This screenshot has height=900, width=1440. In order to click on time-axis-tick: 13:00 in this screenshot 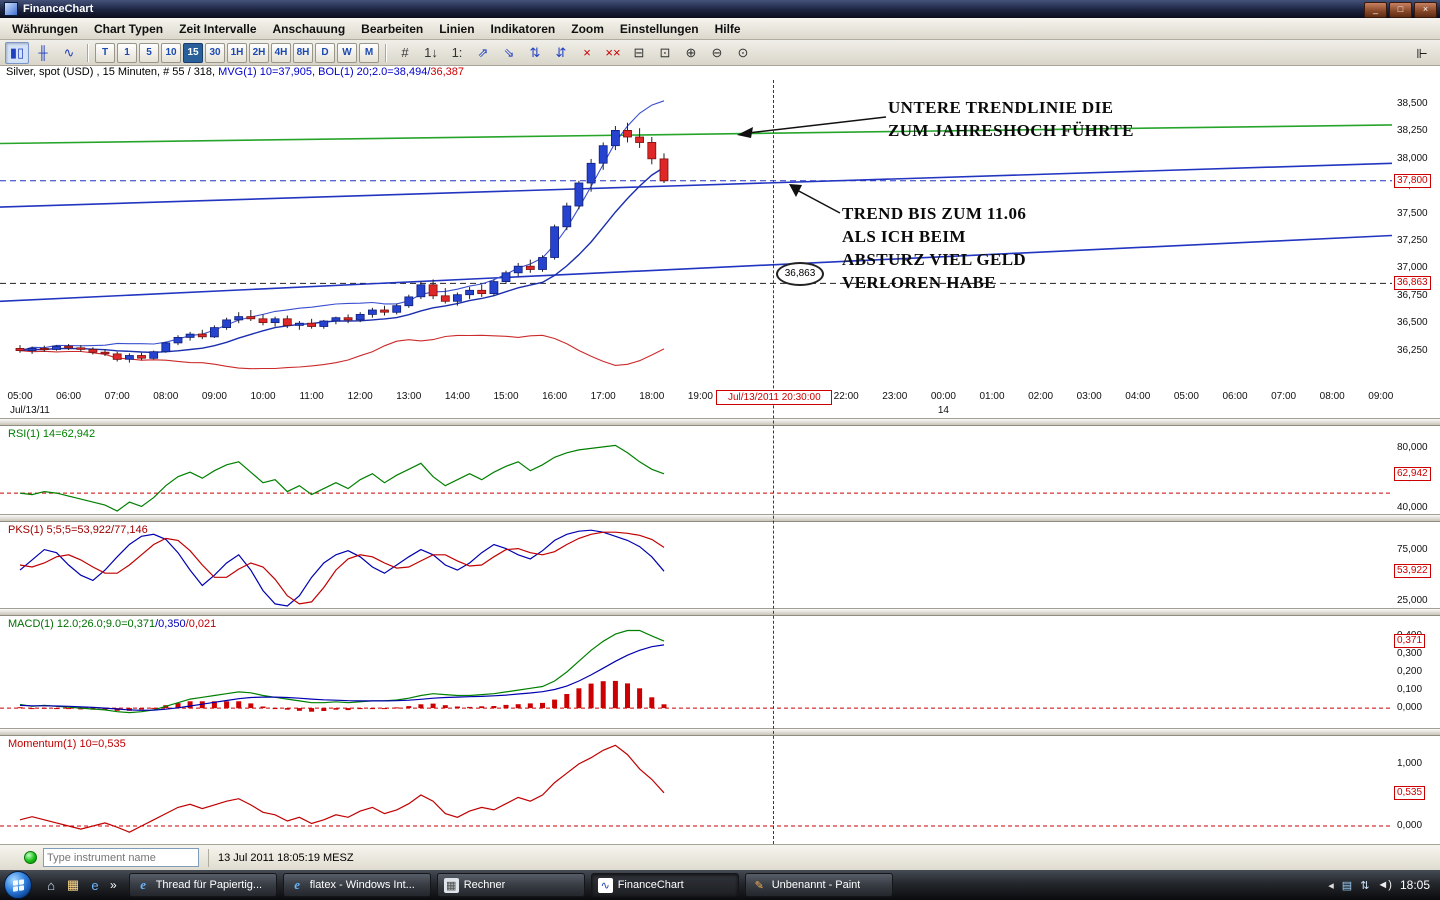, I will do `click(409, 396)`.